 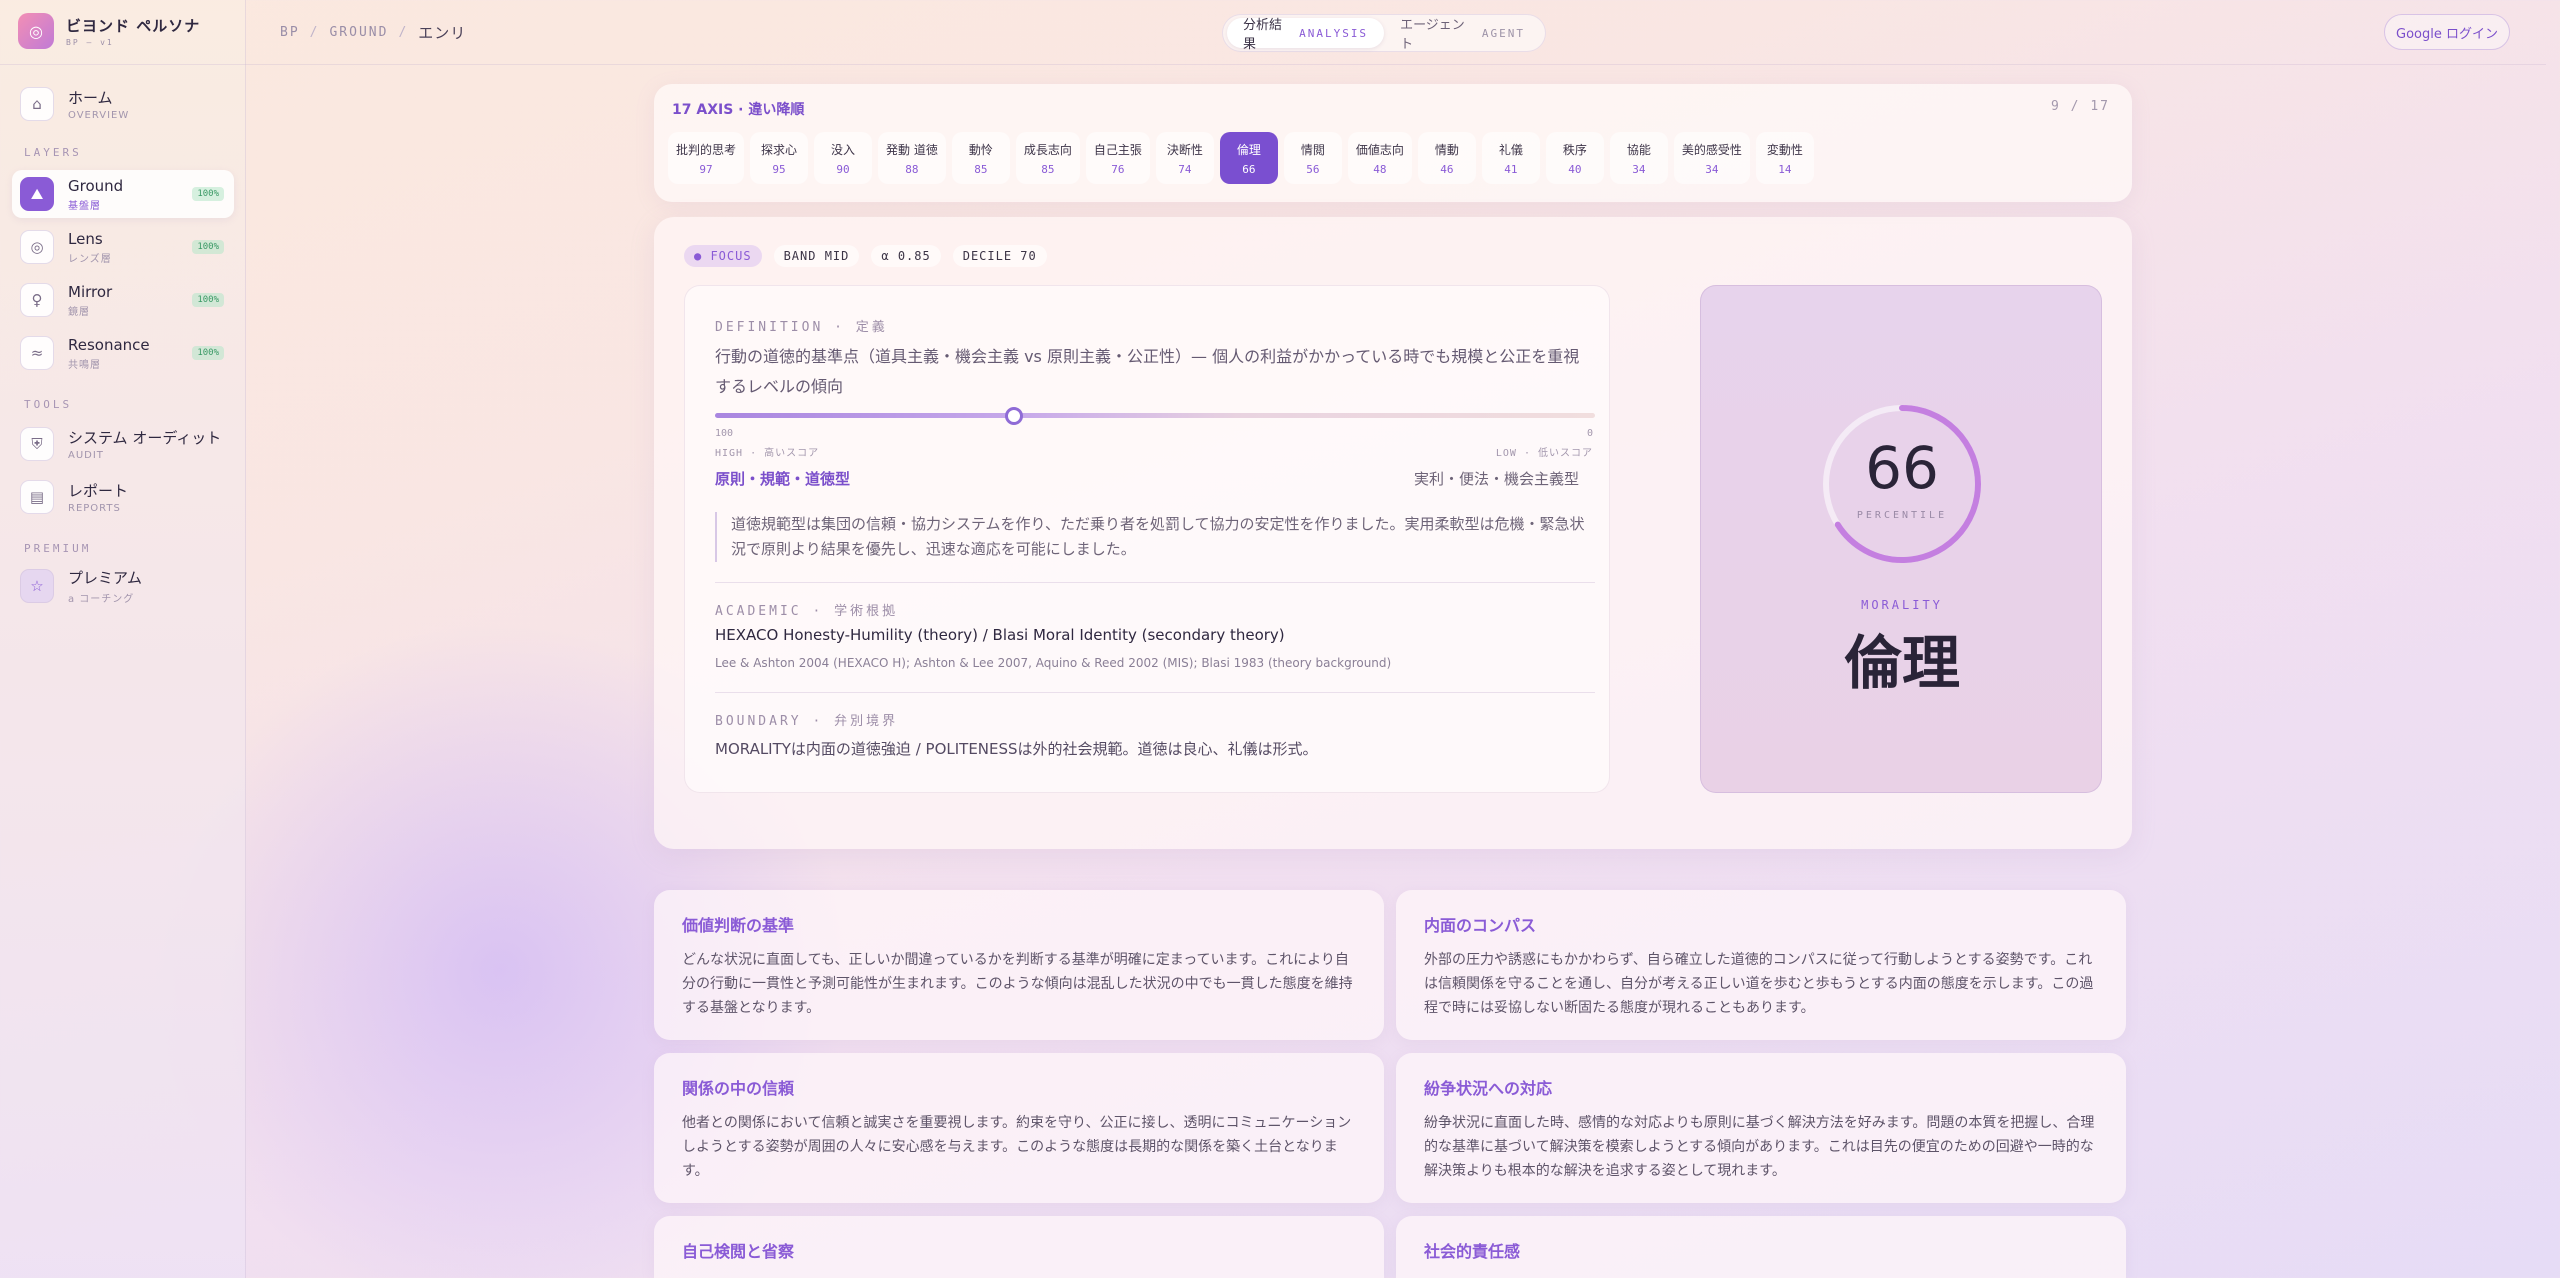 I want to click on axis-chip-label: 変動性, so click(x=1784, y=149).